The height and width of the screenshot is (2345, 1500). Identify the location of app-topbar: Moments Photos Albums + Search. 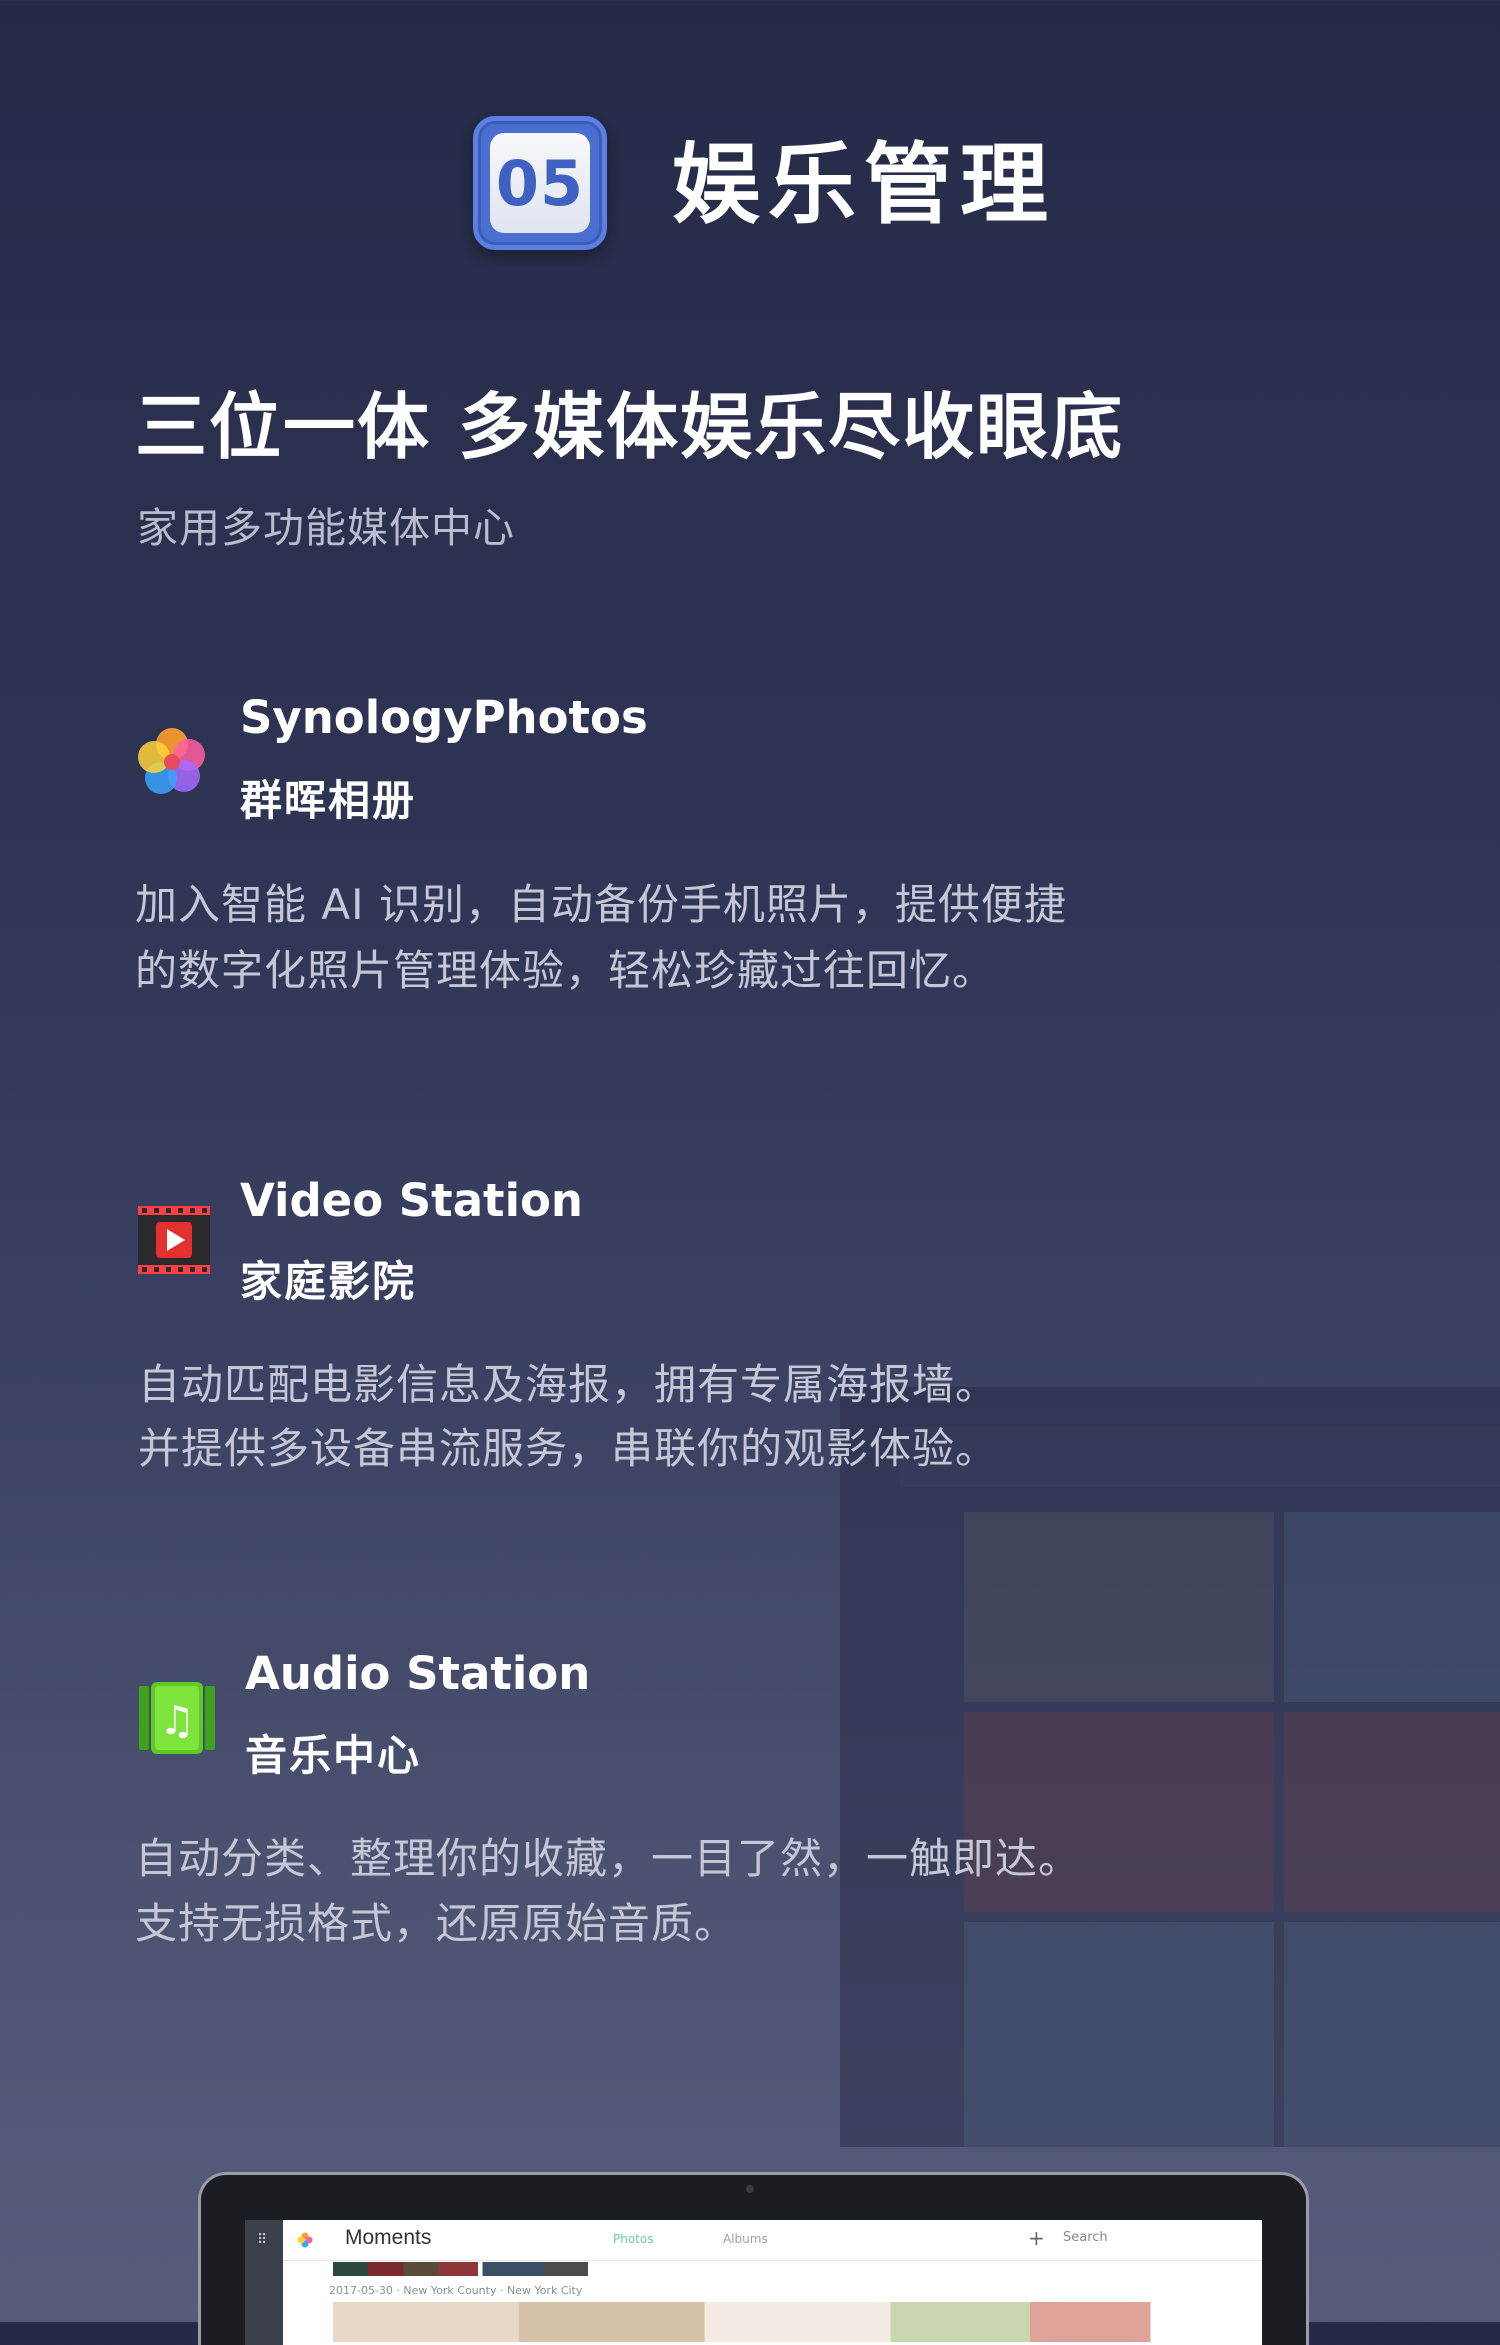
(772, 2240).